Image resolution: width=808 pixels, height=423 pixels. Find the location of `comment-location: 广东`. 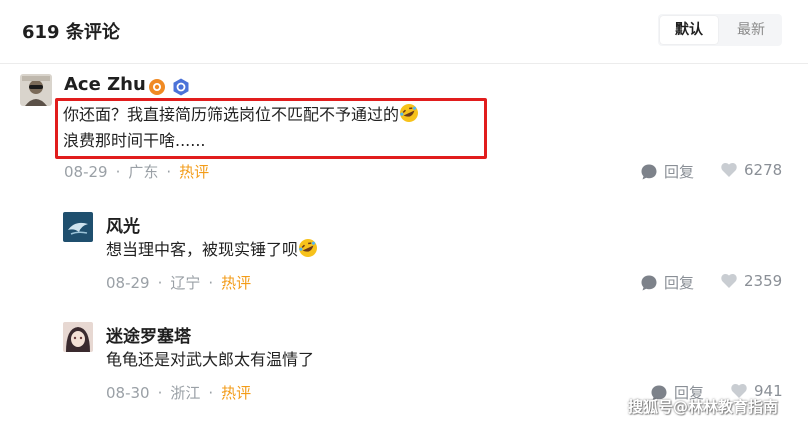

comment-location: 广东 is located at coordinates (143, 172).